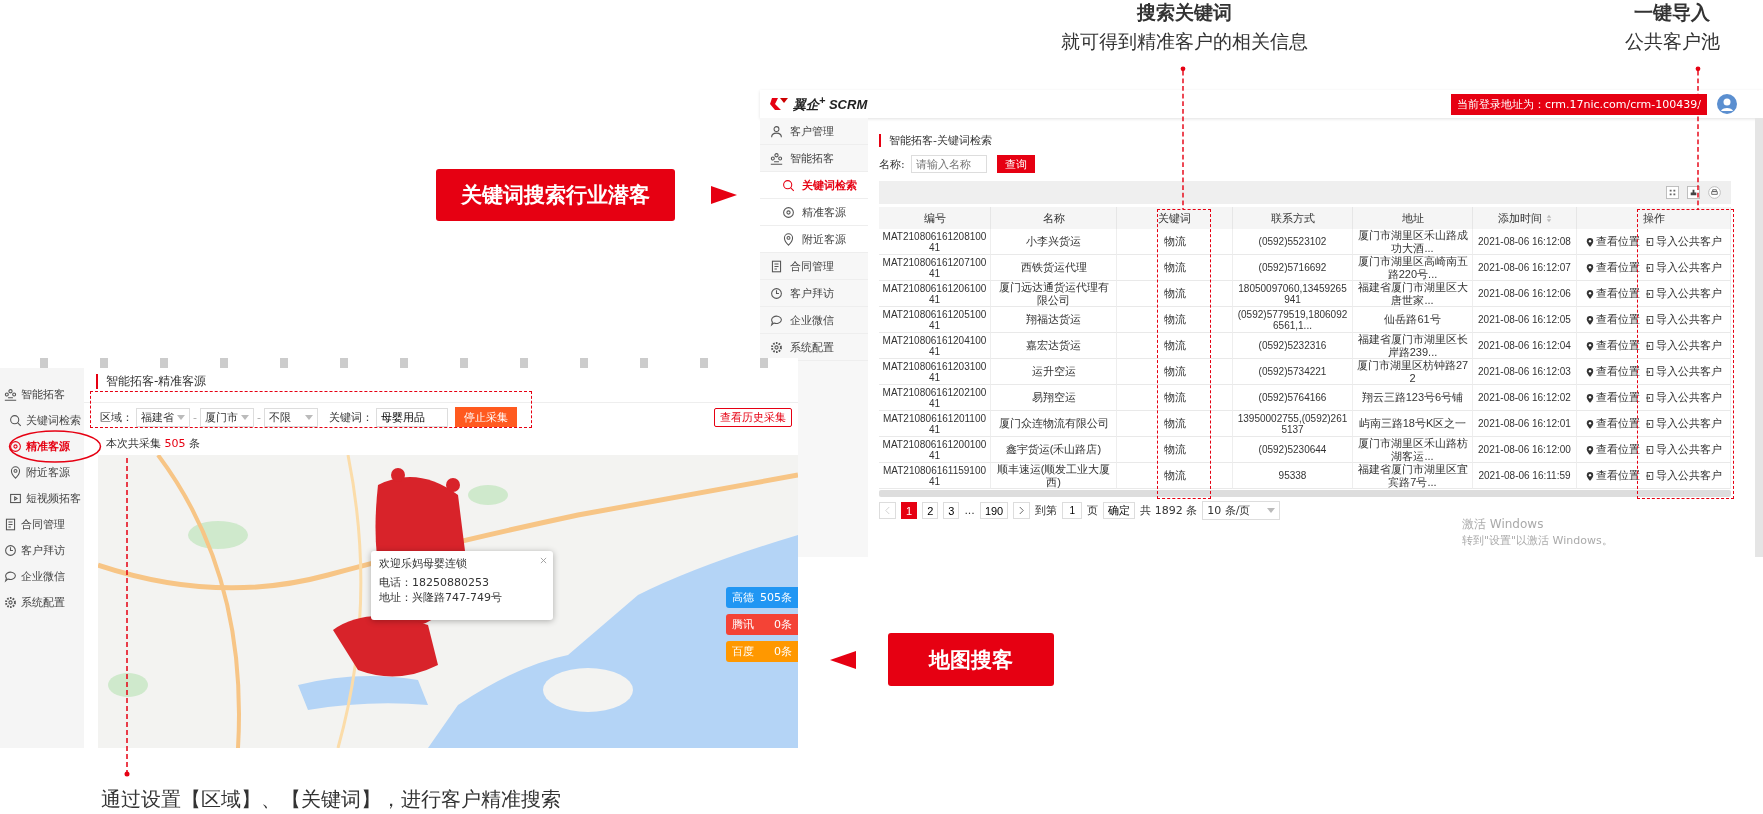 This screenshot has height=814, width=1763. Describe the element at coordinates (948, 164) in the screenshot. I see `name-field: 请输入名称` at that location.